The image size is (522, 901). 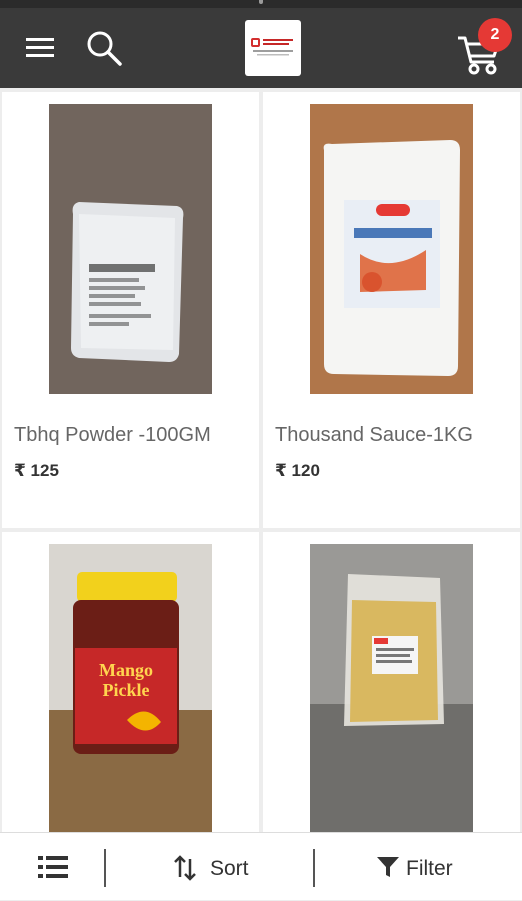 I want to click on filter-button: Filter, so click(x=430, y=867).